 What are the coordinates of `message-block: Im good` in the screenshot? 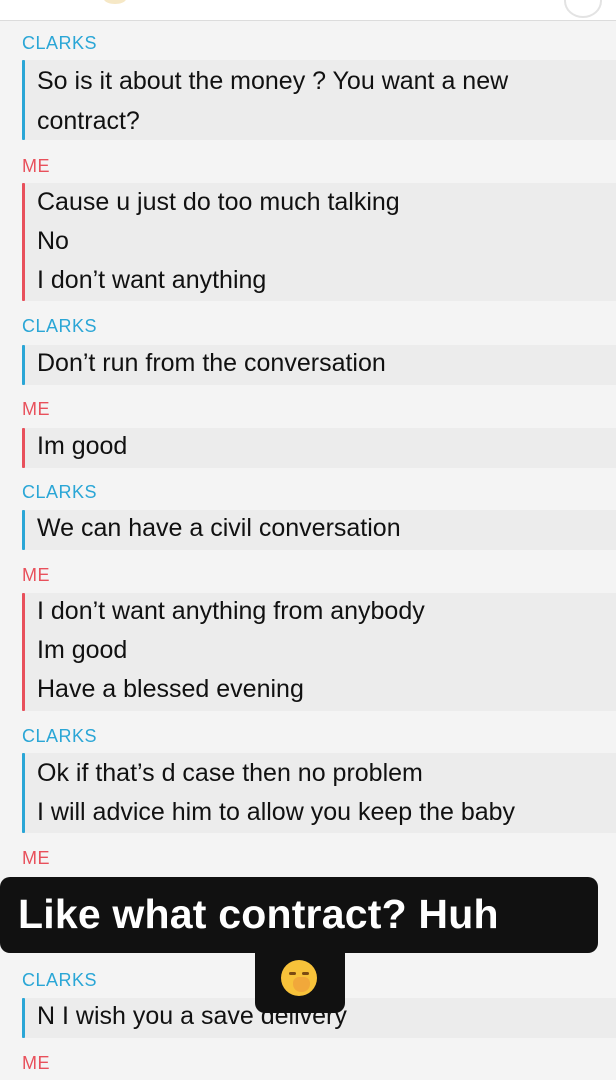 It's located at (319, 448).